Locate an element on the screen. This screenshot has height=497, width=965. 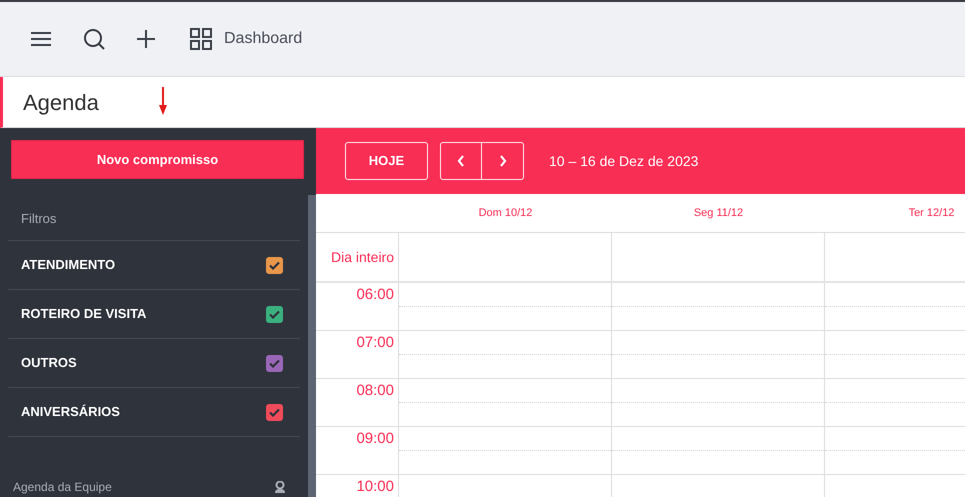
date-range: 10 – 16 de Dez de 2023 is located at coordinates (623, 161).